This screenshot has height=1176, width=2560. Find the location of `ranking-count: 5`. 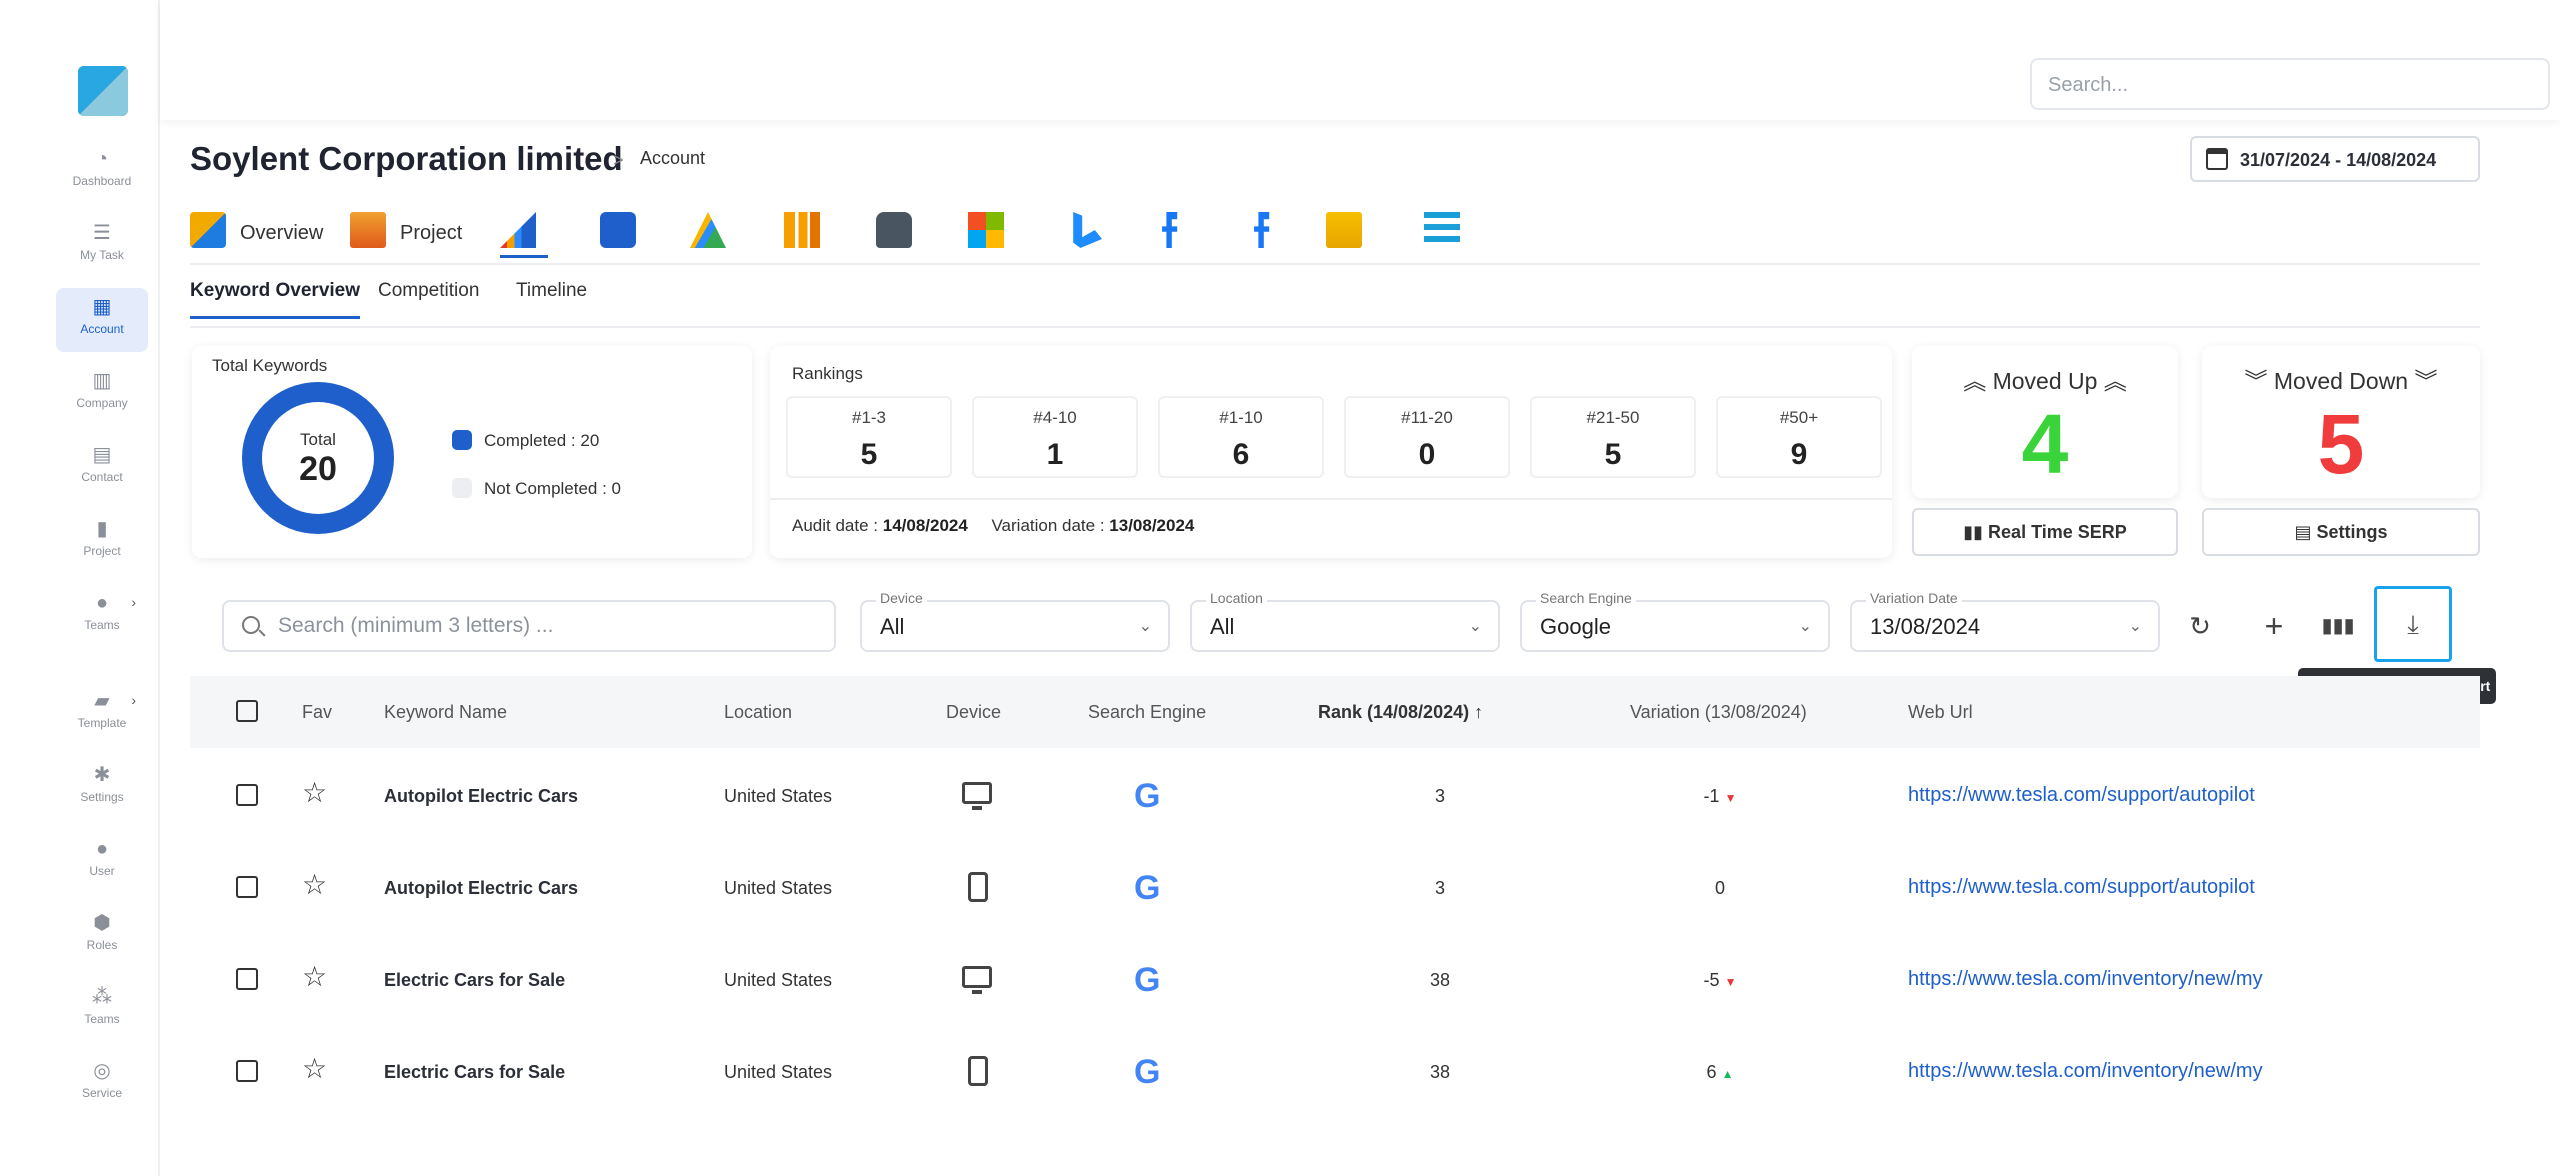

ranking-count: 5 is located at coordinates (869, 454).